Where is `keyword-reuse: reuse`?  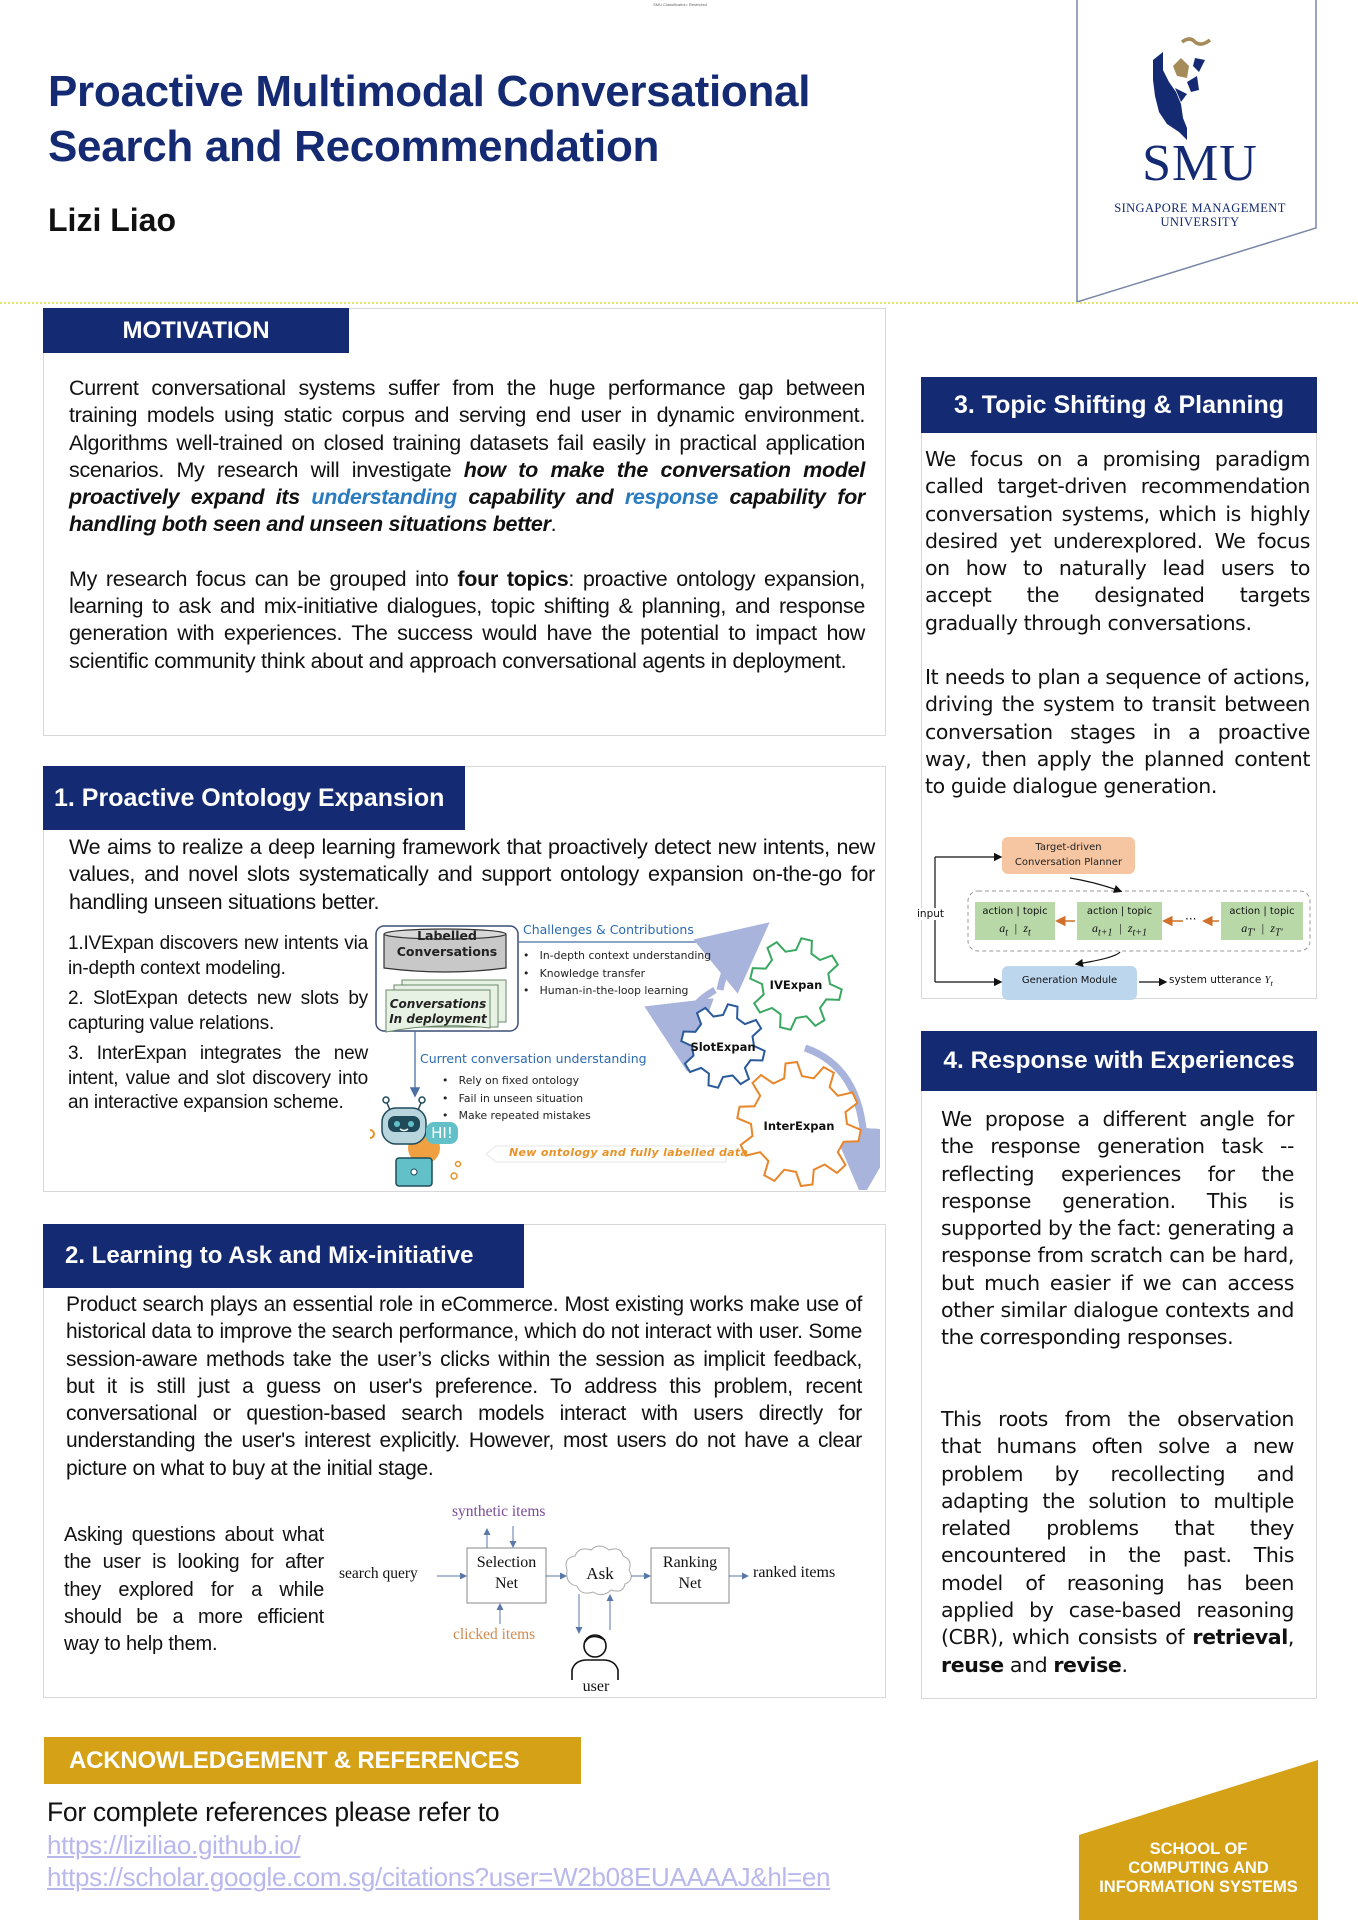
keyword-reuse: reuse is located at coordinates (972, 1664).